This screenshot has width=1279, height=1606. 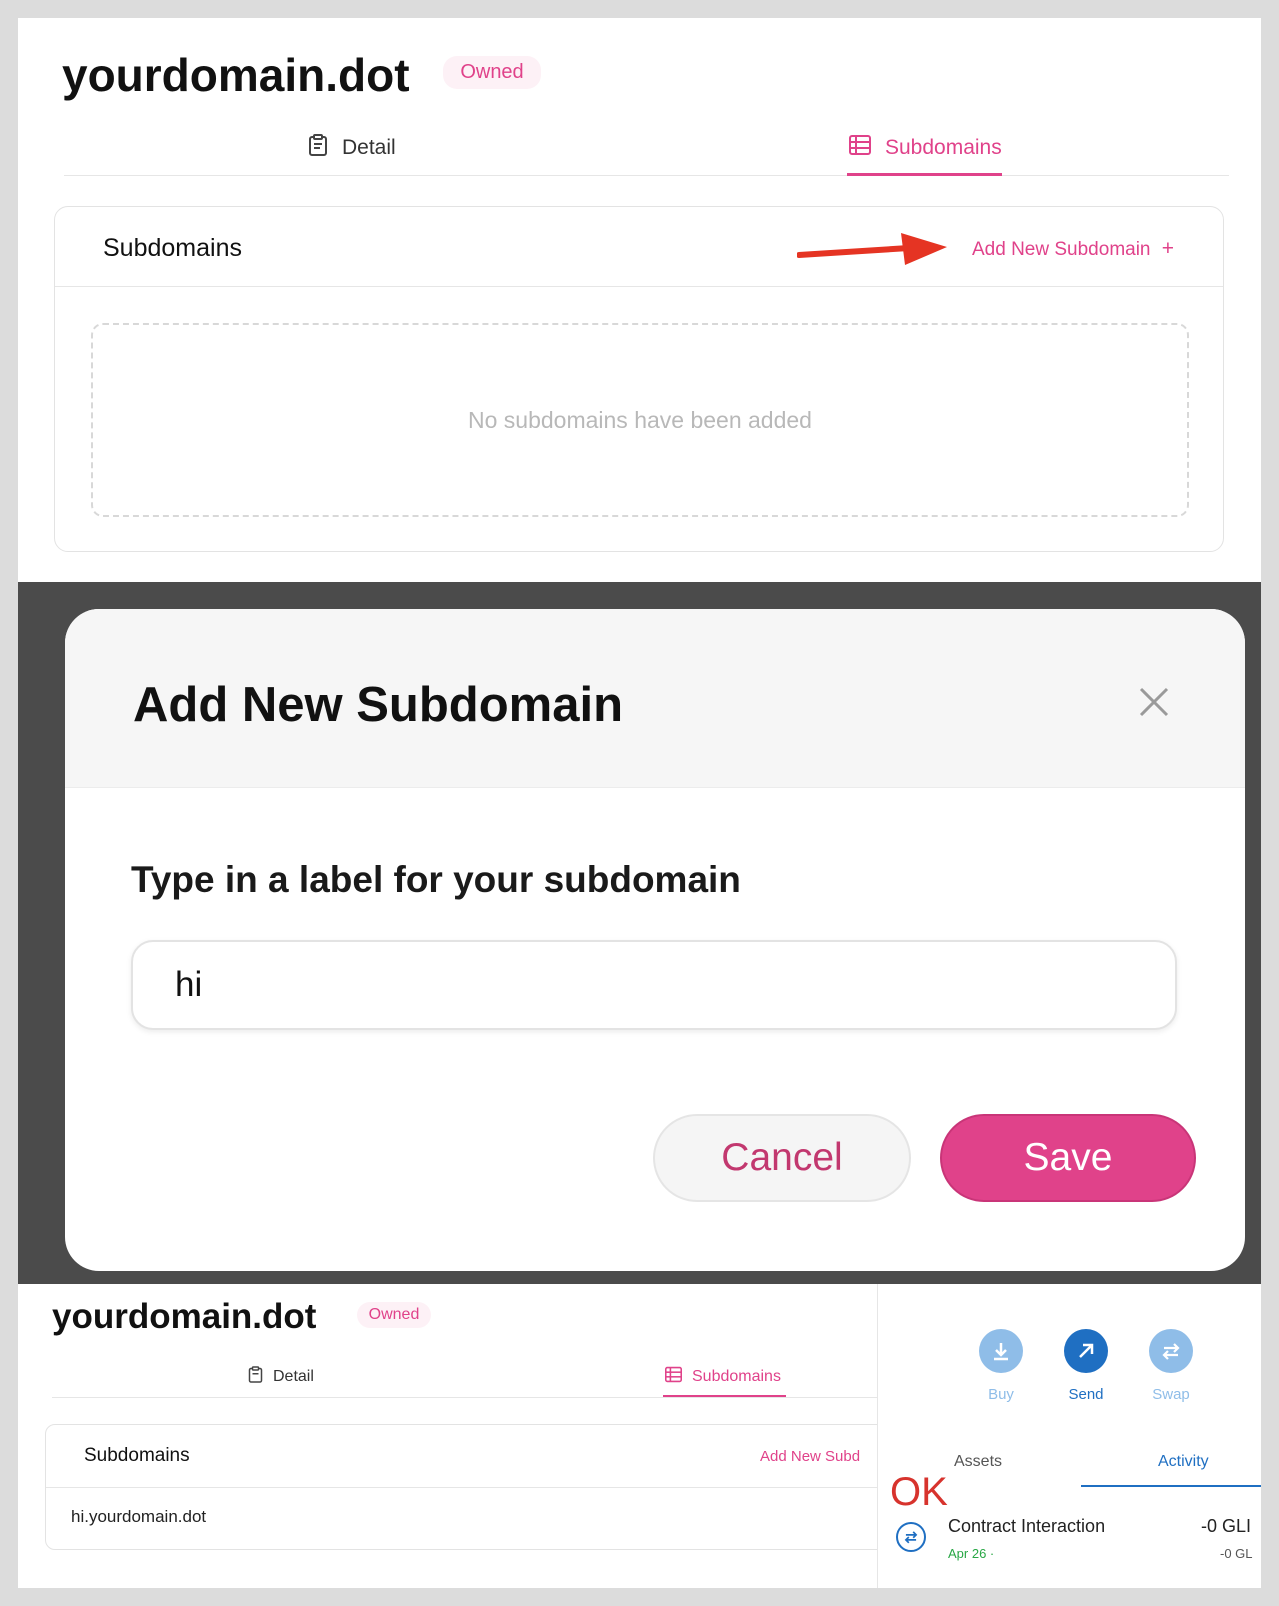 What do you see at coordinates (943, 147) in the screenshot?
I see `tab-subdomains-label: Subdomains` at bounding box center [943, 147].